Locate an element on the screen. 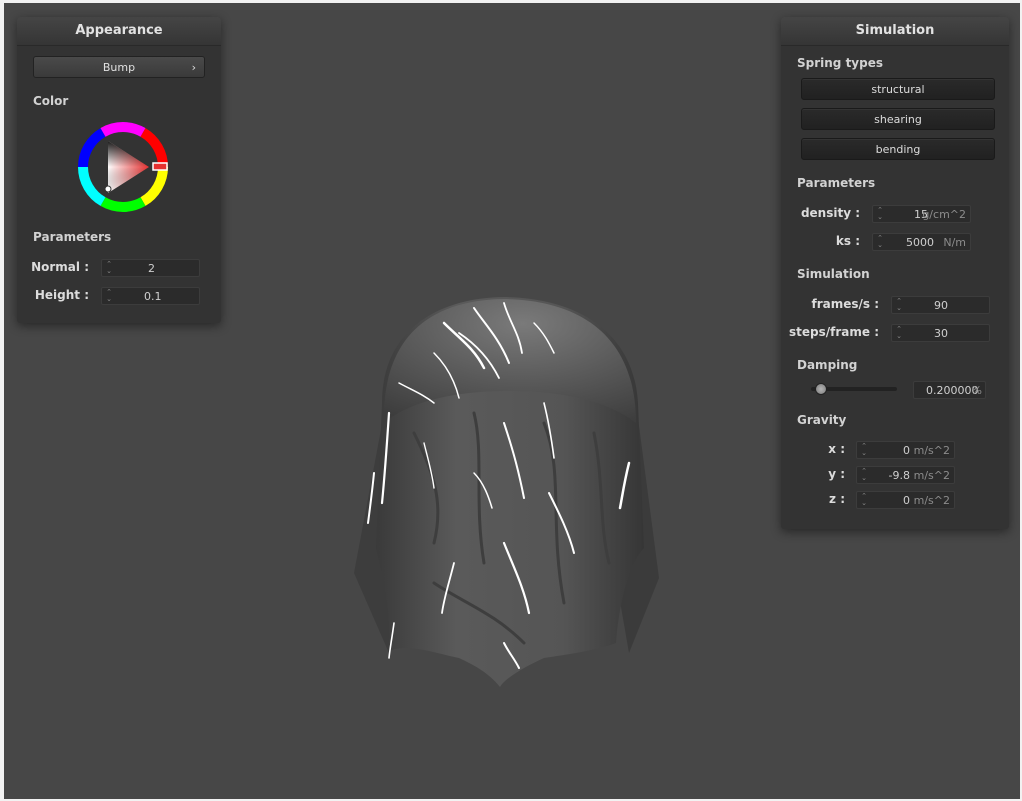 This screenshot has width=1022, height=801. frames-per-second-value: 90 is located at coordinates (941, 305).